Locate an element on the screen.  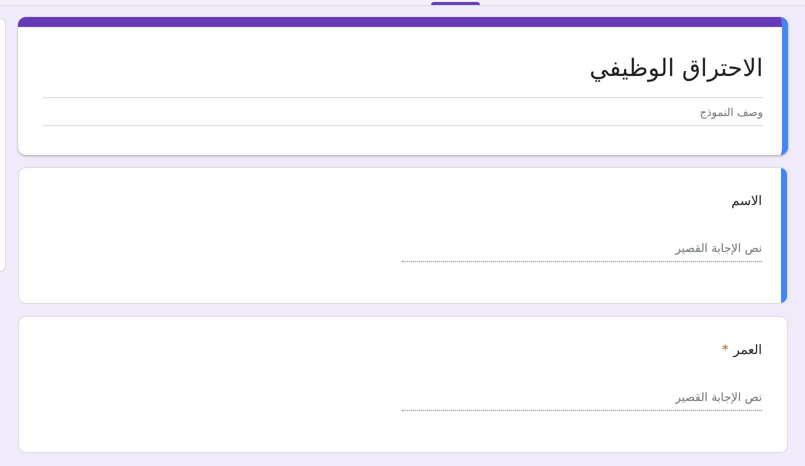
question-title: الاسم is located at coordinates (746, 201).